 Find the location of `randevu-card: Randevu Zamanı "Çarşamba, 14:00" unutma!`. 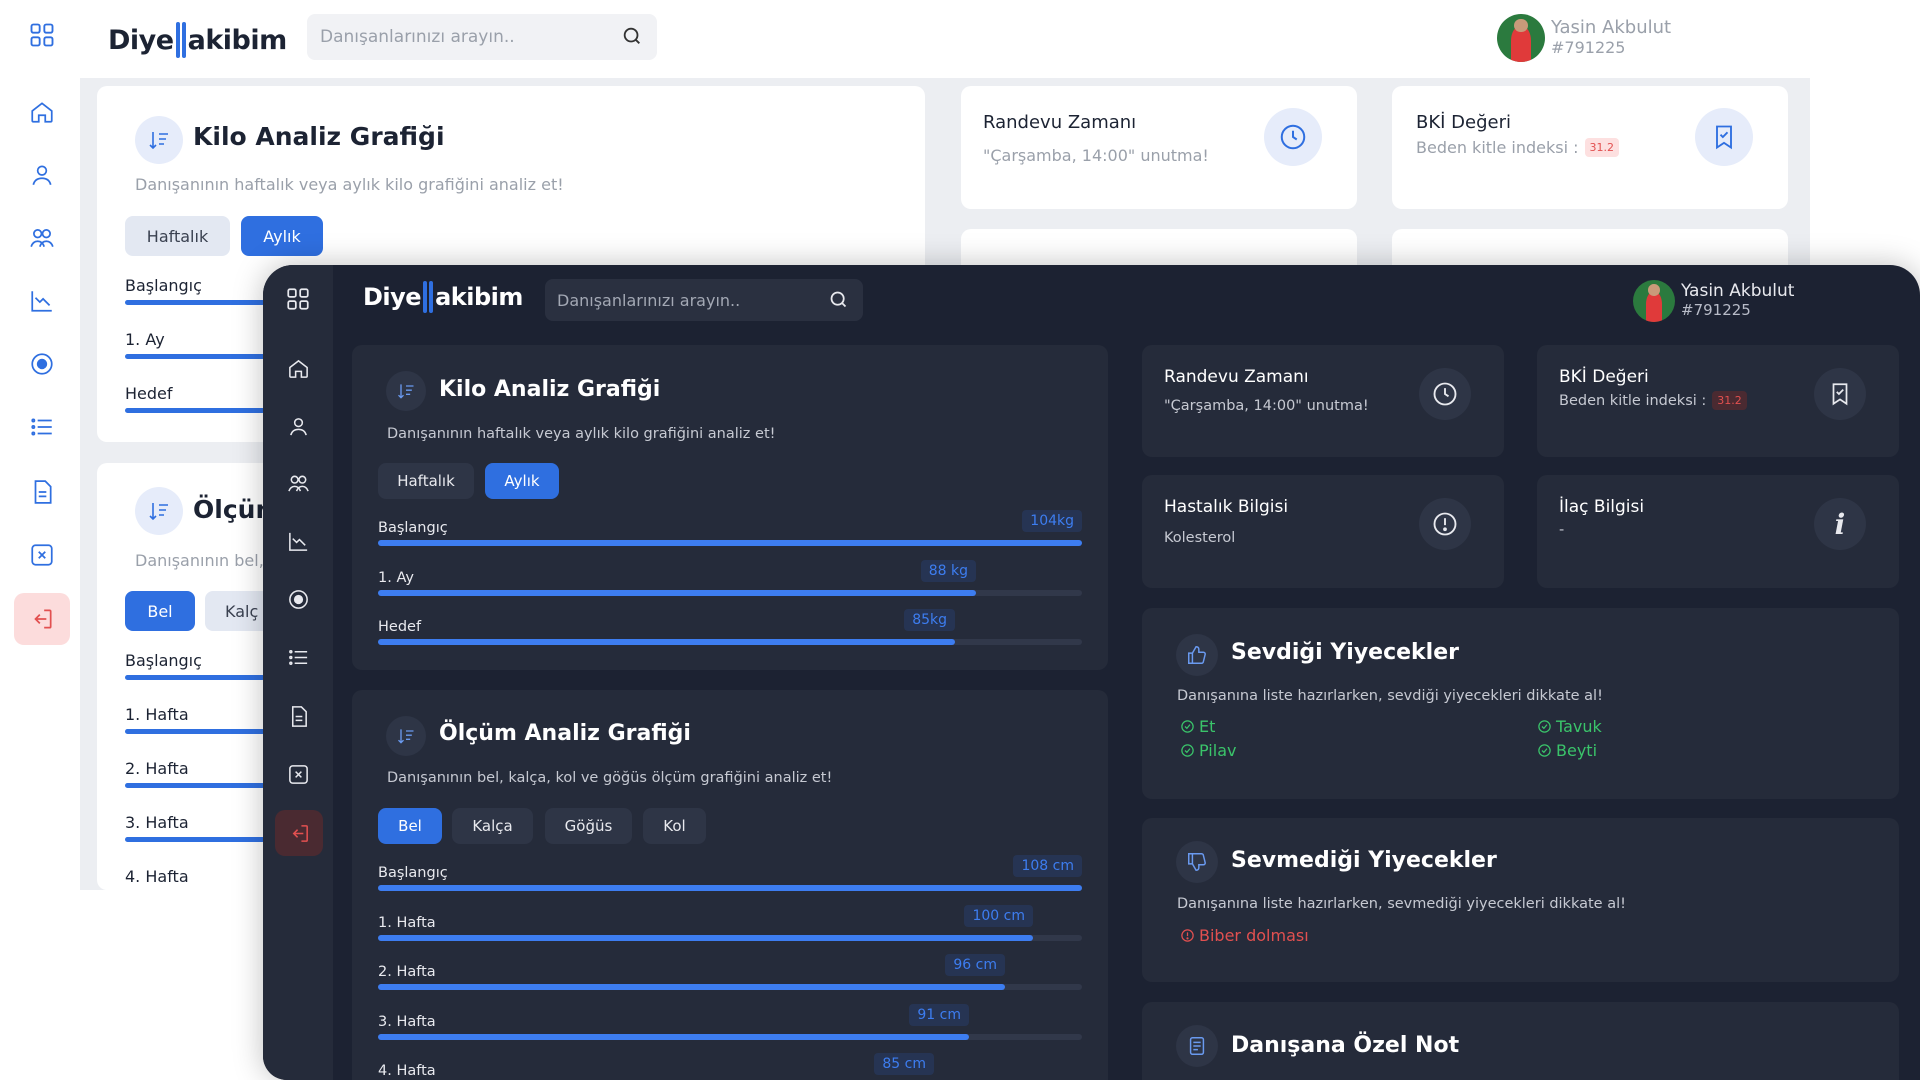

randevu-card: Randevu Zamanı "Çarşamba, 14:00" unutma! is located at coordinates (1323, 401).